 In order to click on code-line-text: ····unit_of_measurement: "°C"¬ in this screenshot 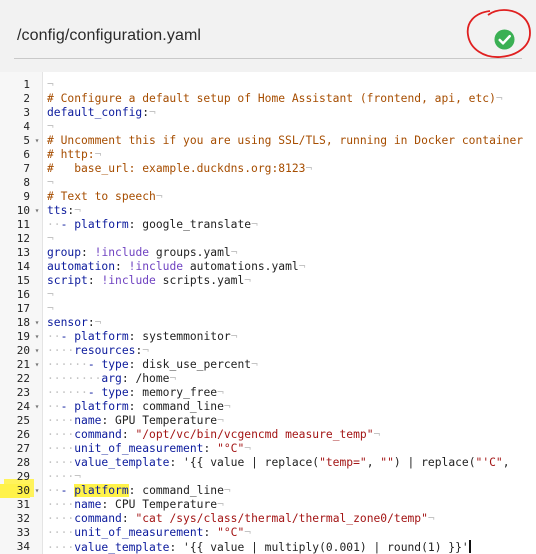, I will do `click(149, 532)`.